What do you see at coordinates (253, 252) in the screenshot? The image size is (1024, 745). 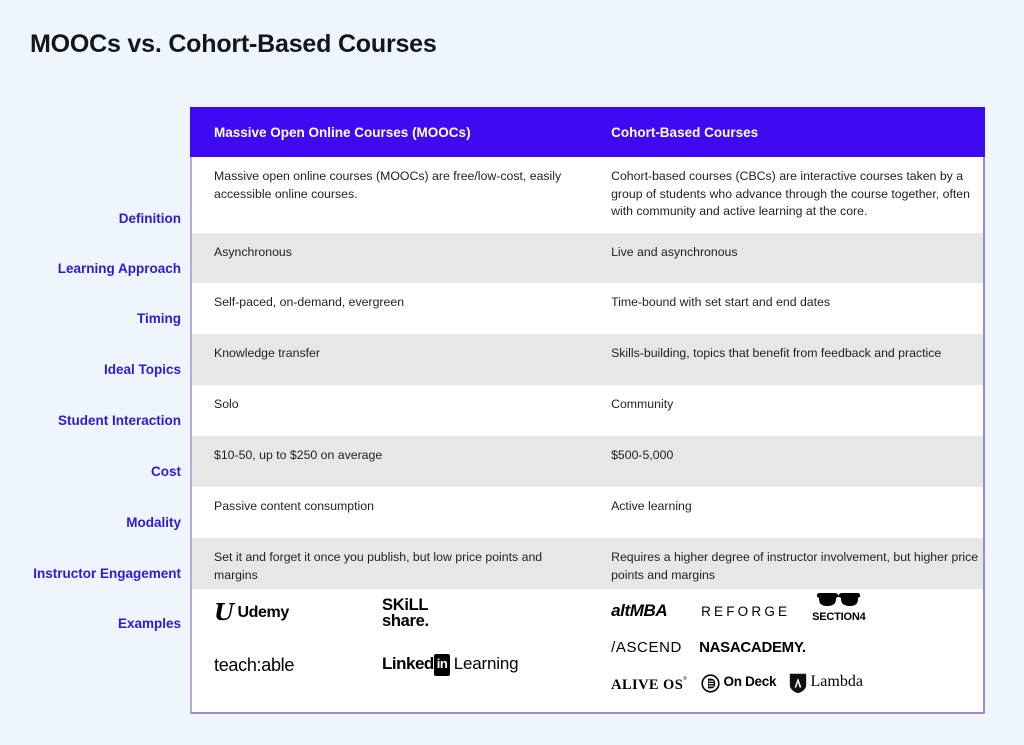 I see `cell-learning-approach-mooc: Asynchronous` at bounding box center [253, 252].